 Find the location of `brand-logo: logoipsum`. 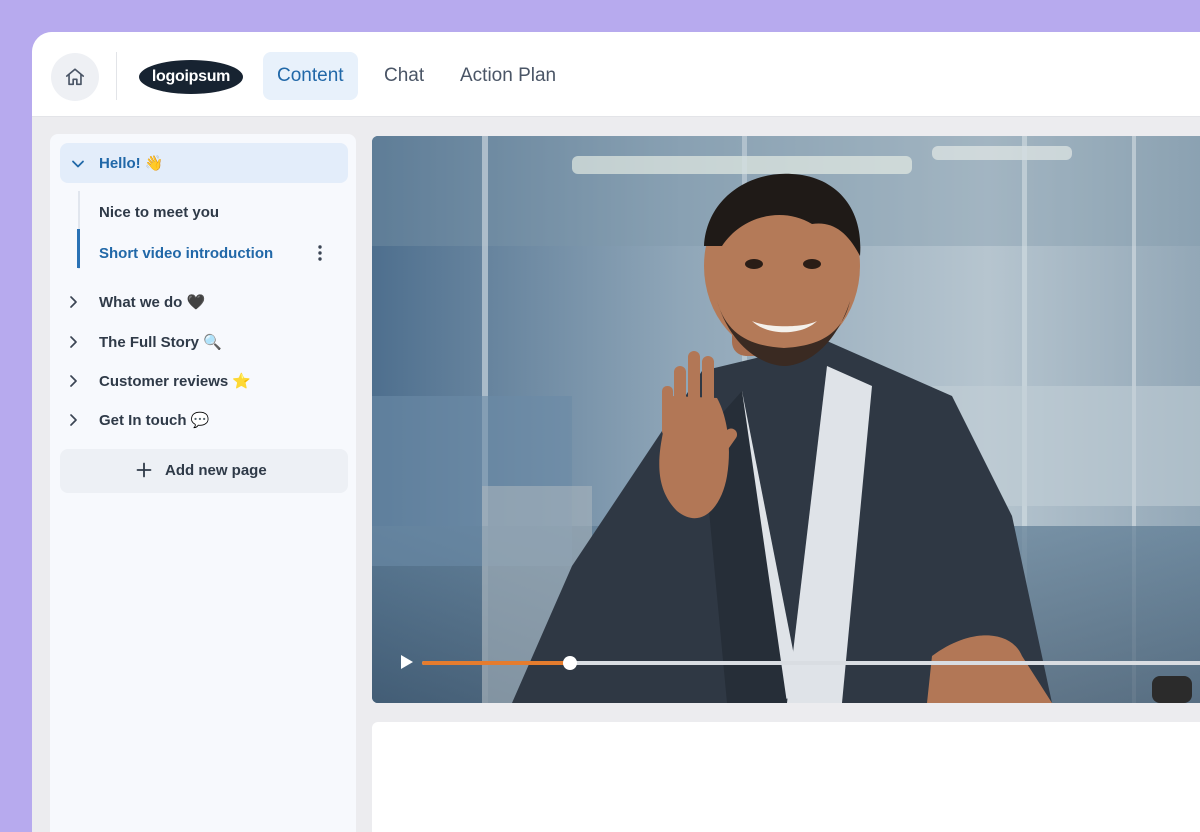

brand-logo: logoipsum is located at coordinates (191, 77).